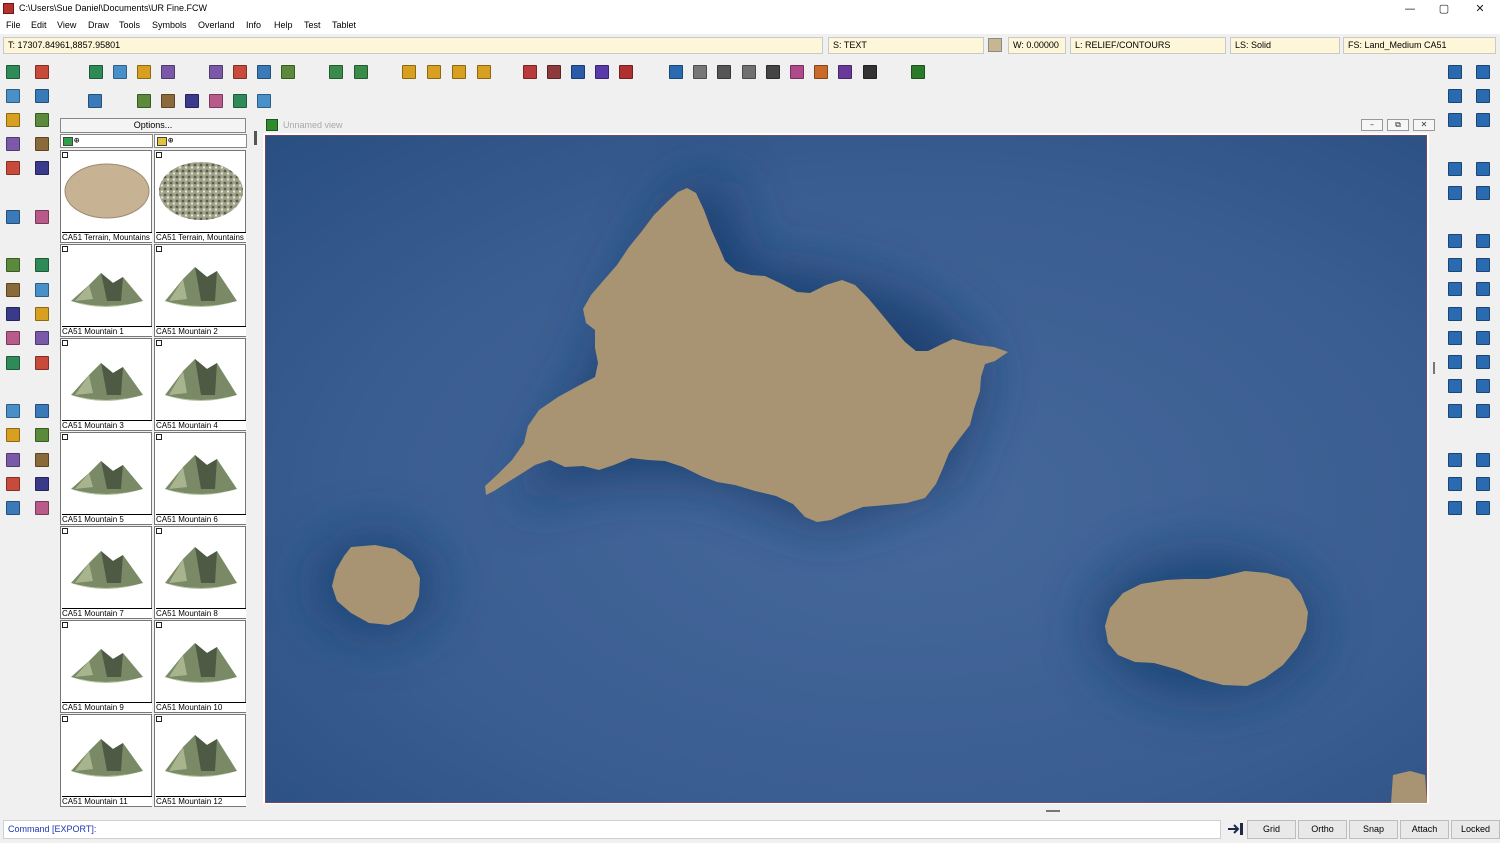  What do you see at coordinates (1483, 338) in the screenshot?
I see `blob-icon` at bounding box center [1483, 338].